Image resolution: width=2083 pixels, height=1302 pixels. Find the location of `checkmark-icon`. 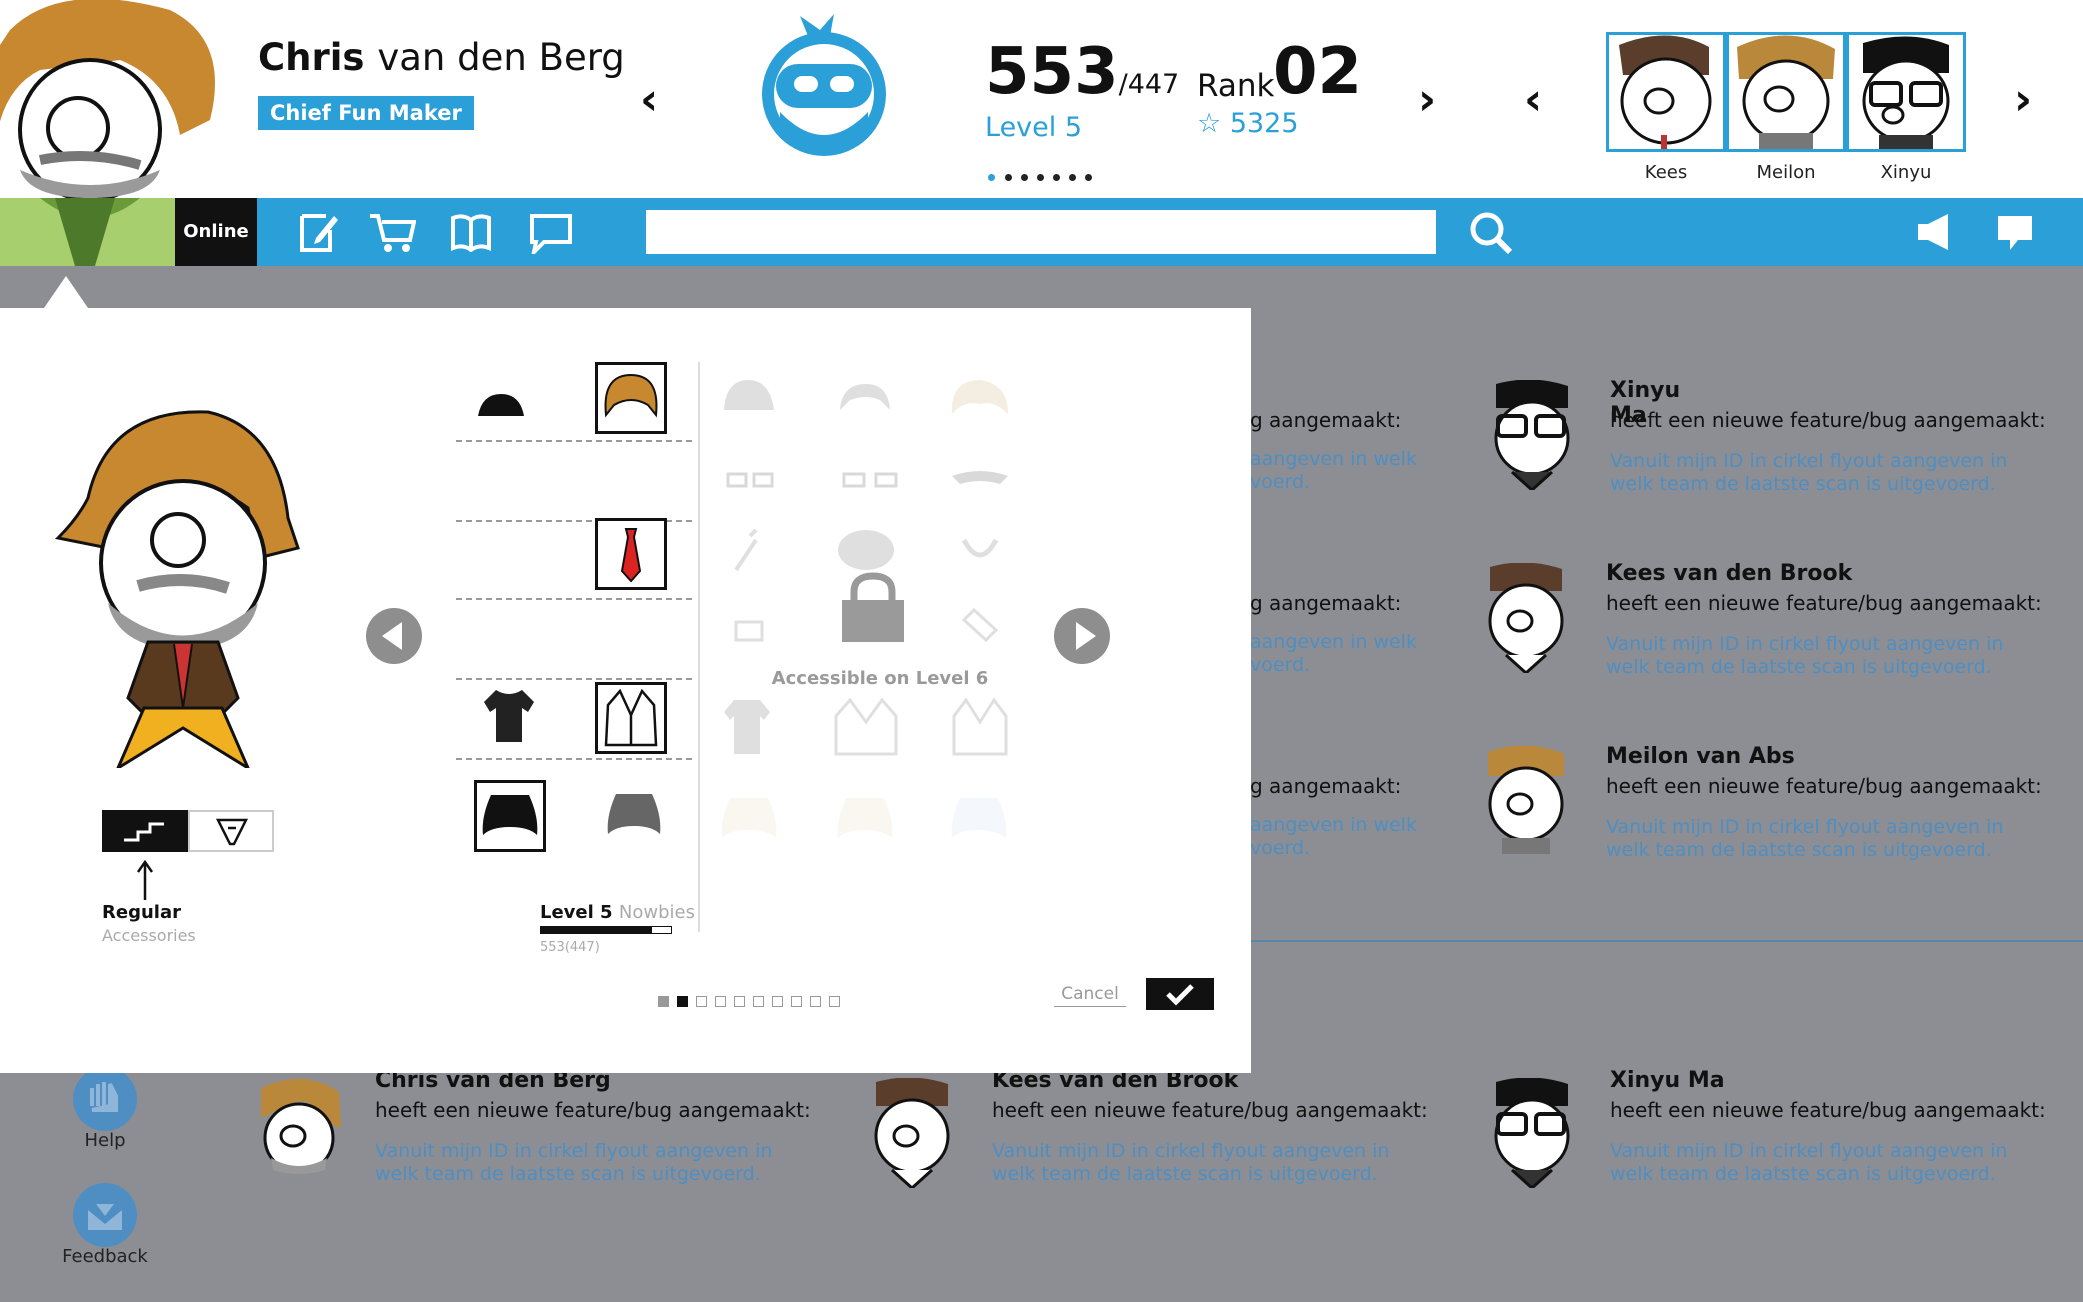

checkmark-icon is located at coordinates (1180, 995).